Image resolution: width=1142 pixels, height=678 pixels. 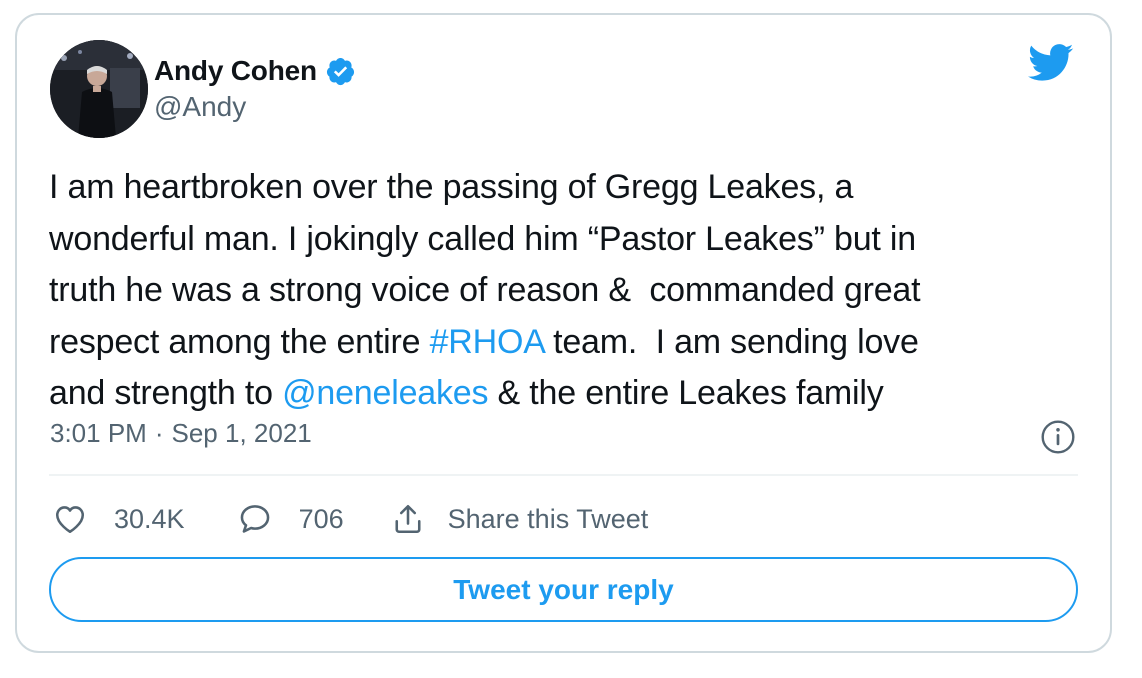 What do you see at coordinates (290, 519) in the screenshot?
I see `reply-button: 706` at bounding box center [290, 519].